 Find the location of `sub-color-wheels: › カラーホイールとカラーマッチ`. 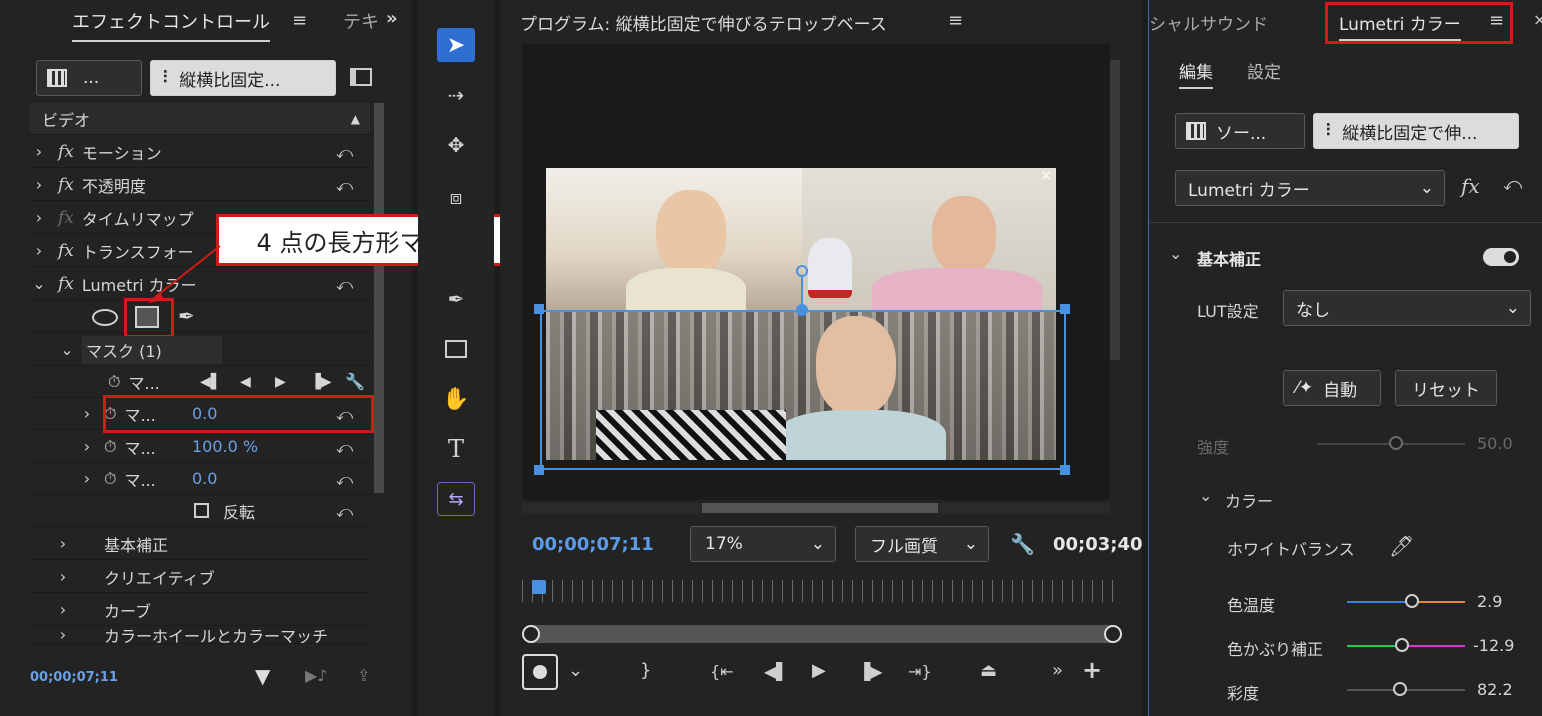

sub-color-wheels: › カラーホイールとカラーマッチ is located at coordinates (200, 635).